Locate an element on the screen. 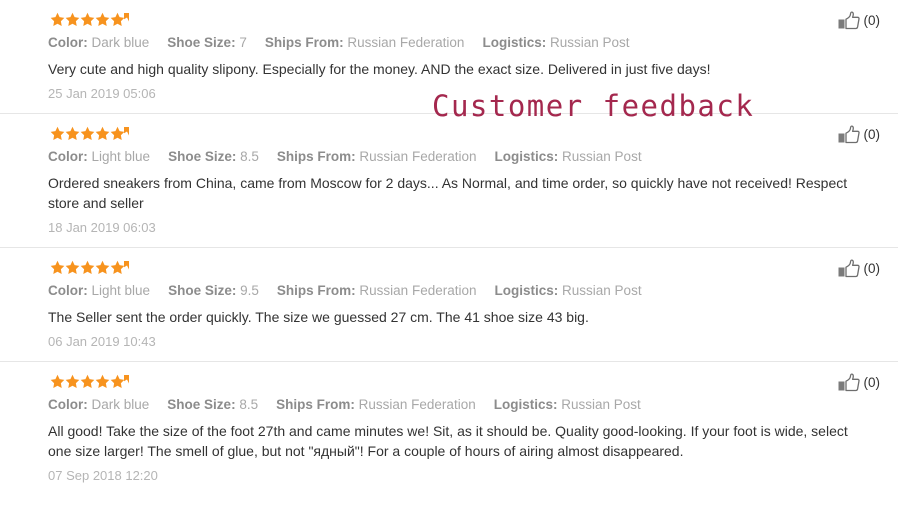  review-date: 25 Jan 2019 05:06 is located at coordinates (102, 93).